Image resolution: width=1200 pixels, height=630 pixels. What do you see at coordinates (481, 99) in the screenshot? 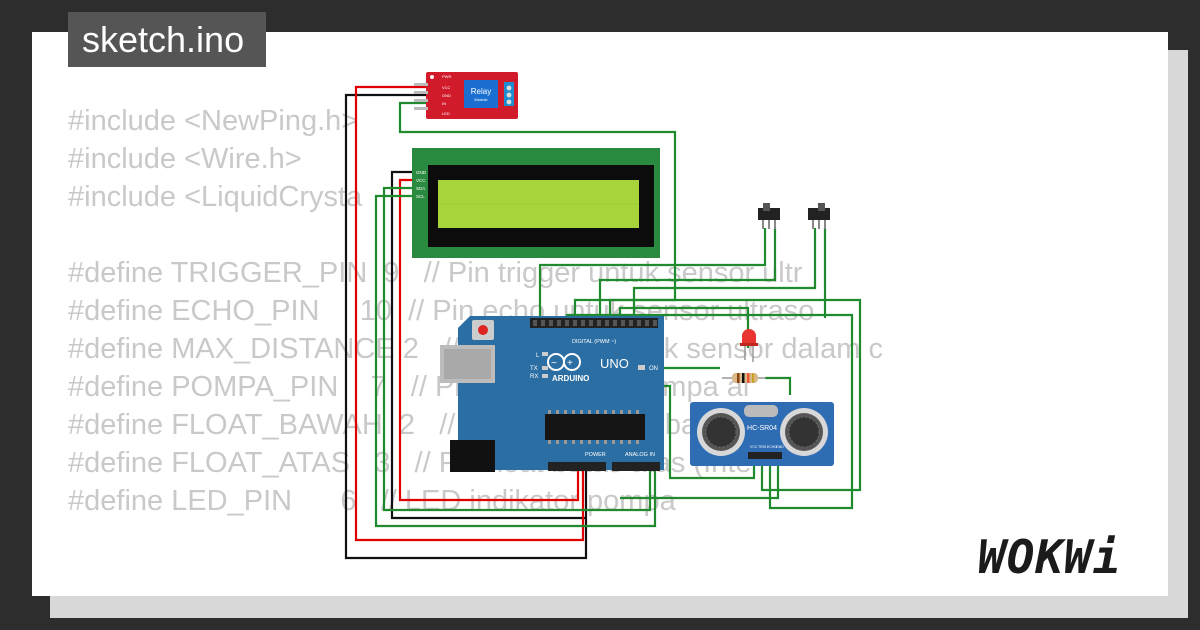
I see `relay-sub-label: Module` at bounding box center [481, 99].